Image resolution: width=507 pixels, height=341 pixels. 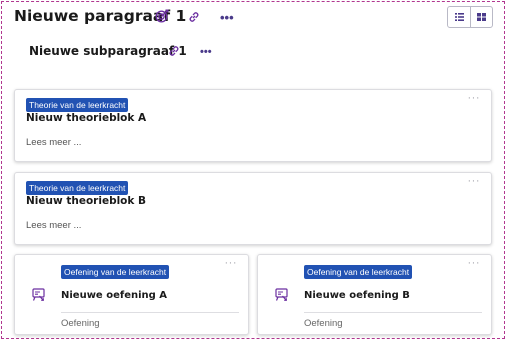 What do you see at coordinates (162, 16) in the screenshot?
I see `target-icon` at bounding box center [162, 16].